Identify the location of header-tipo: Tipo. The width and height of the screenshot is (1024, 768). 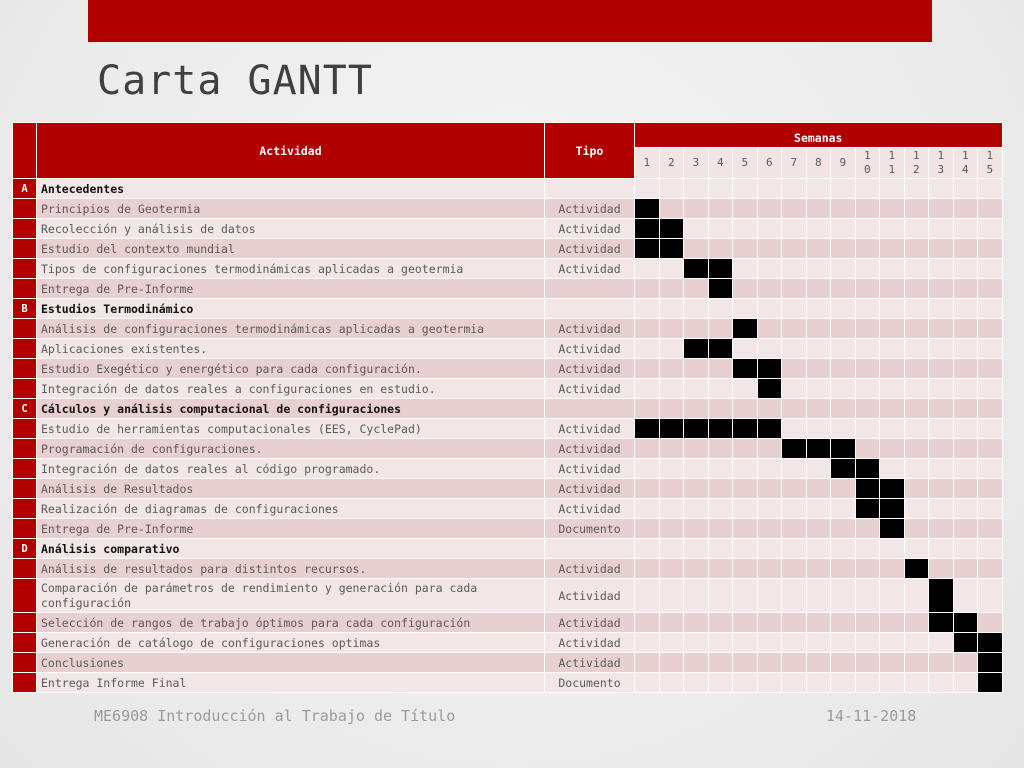
(589, 150).